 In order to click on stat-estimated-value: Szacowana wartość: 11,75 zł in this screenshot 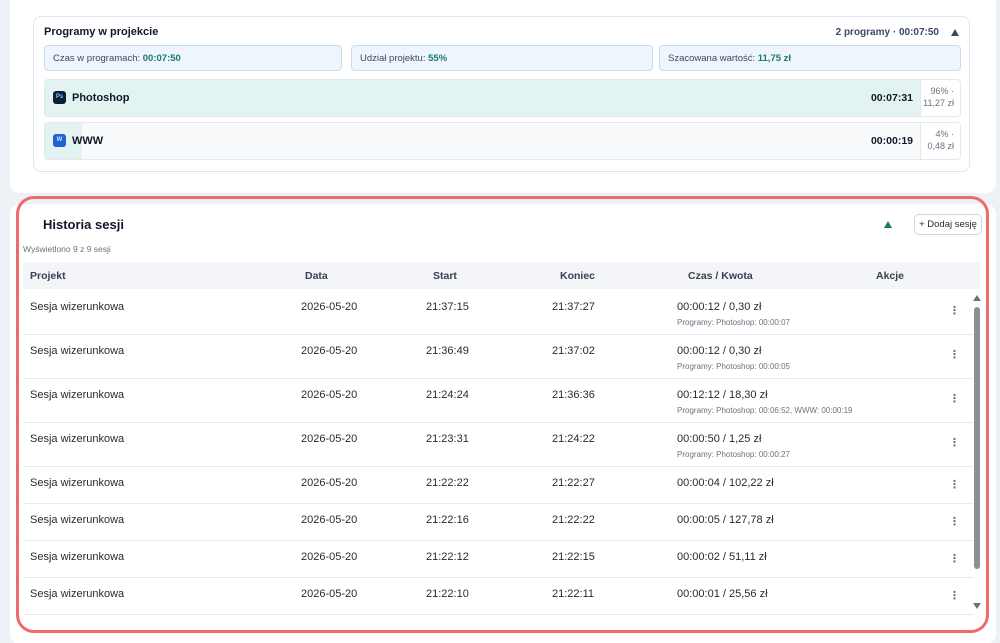, I will do `click(810, 58)`.